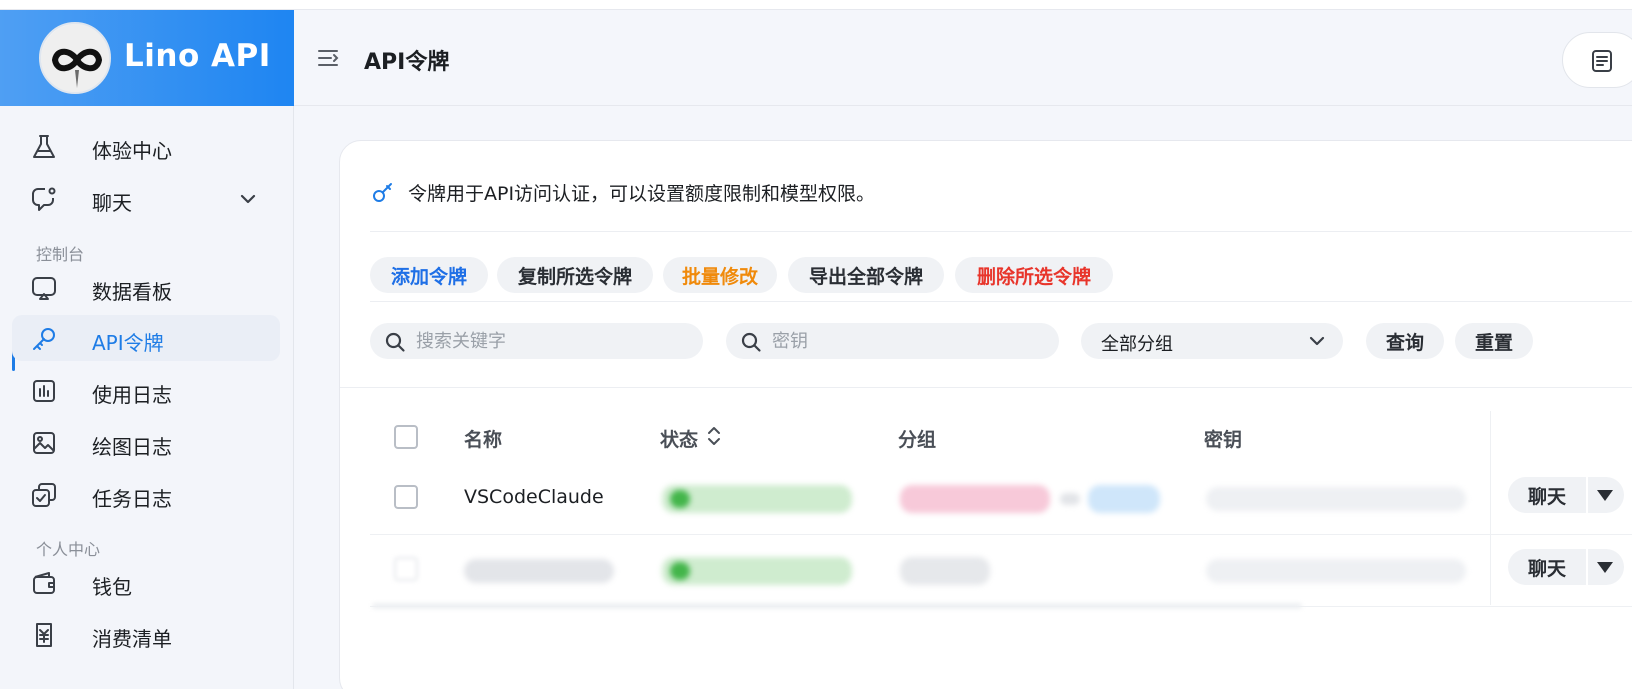  What do you see at coordinates (1223, 438) in the screenshot?
I see `column-header-key: 密钥` at bounding box center [1223, 438].